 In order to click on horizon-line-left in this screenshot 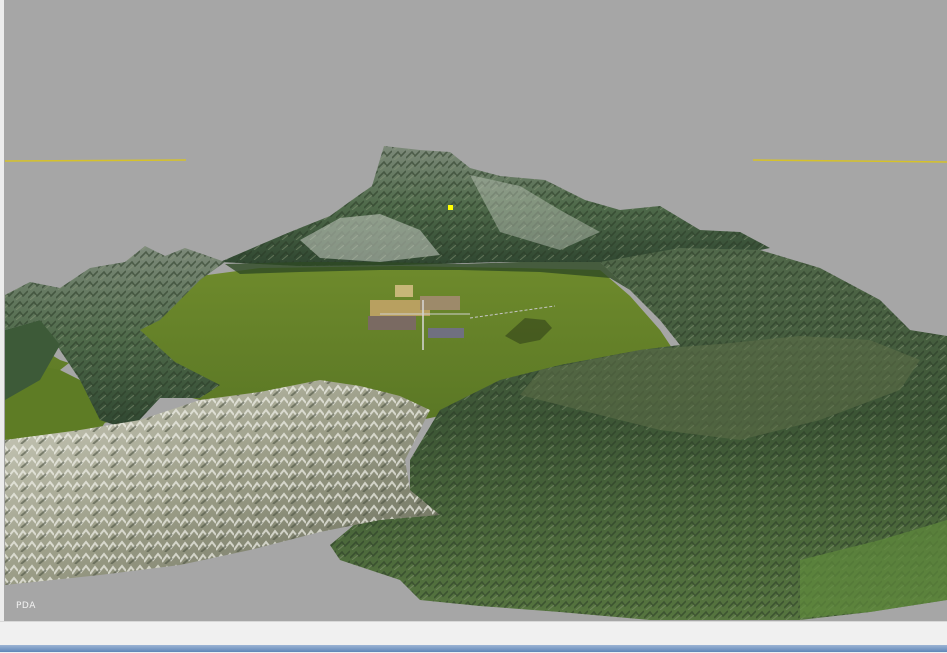, I will do `click(95, 160)`.